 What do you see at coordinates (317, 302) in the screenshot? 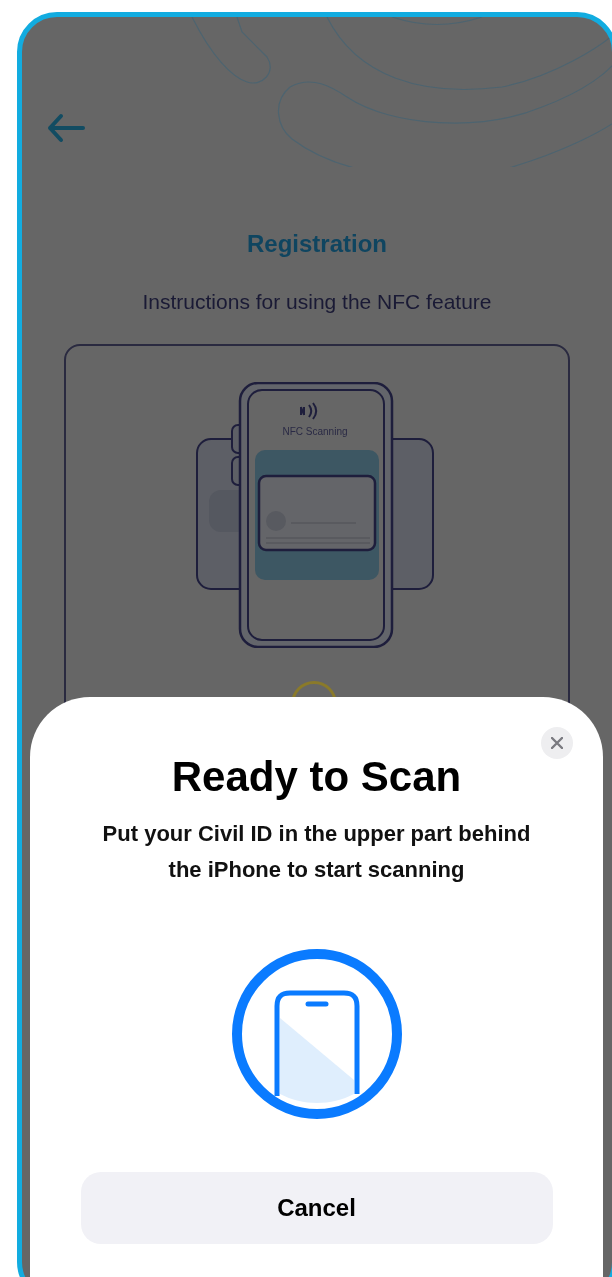
I see `page-subtitle: Instructions for using the NFC feature` at bounding box center [317, 302].